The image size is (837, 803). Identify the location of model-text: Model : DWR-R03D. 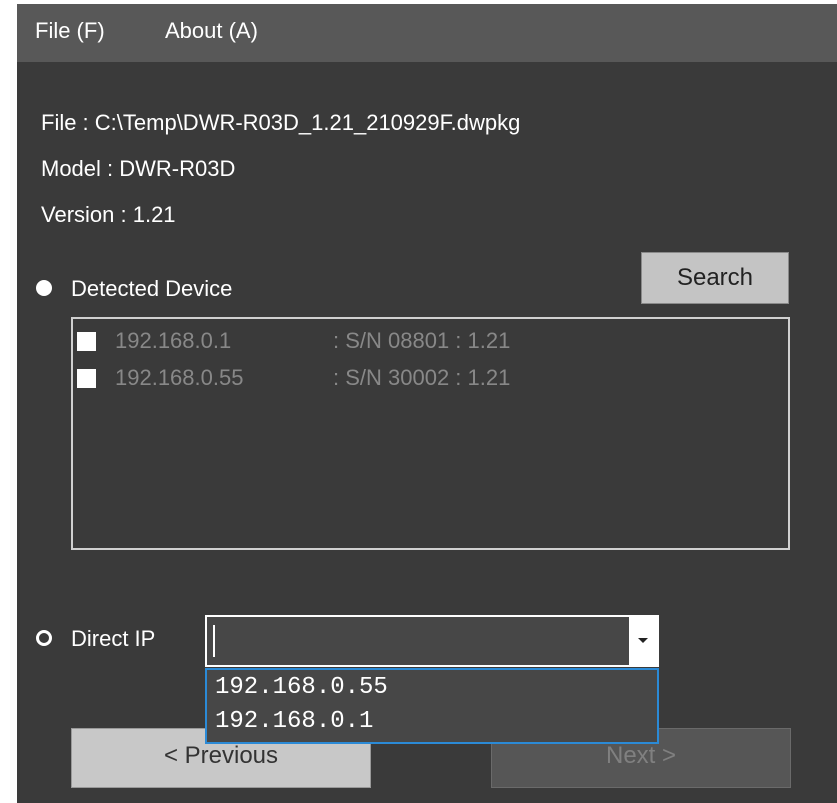
(138, 168).